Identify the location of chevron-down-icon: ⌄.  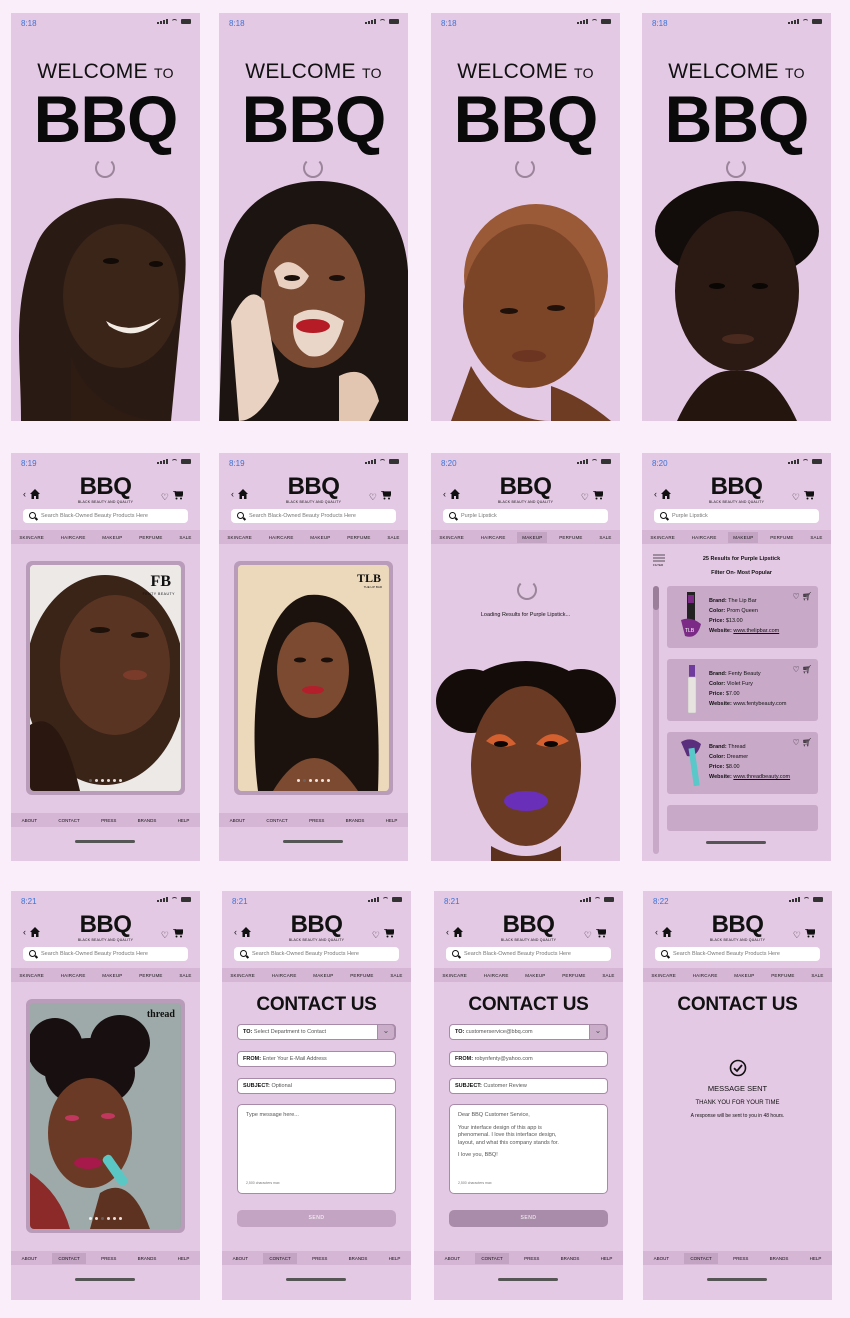
(386, 1032).